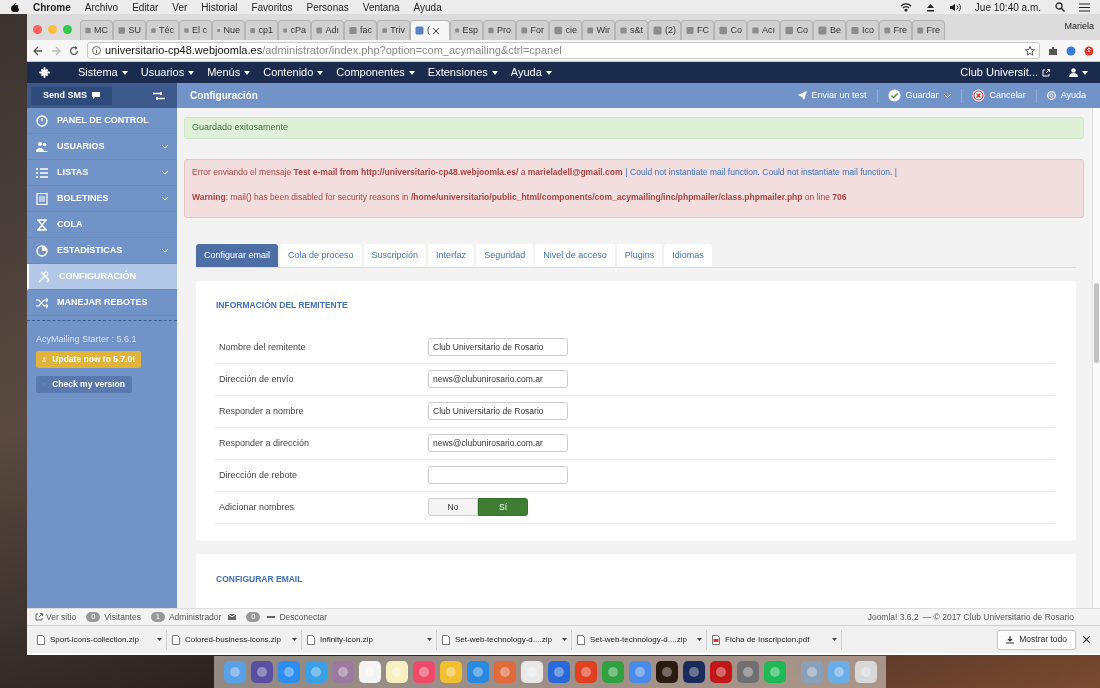 Image resolution: width=1100 pixels, height=688 pixels. What do you see at coordinates (321, 255) in the screenshot?
I see `config-tab: Cola de proceso` at bounding box center [321, 255].